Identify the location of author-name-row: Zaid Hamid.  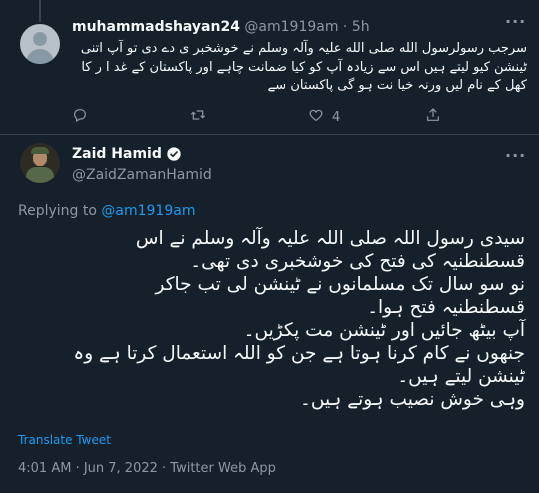
(127, 154).